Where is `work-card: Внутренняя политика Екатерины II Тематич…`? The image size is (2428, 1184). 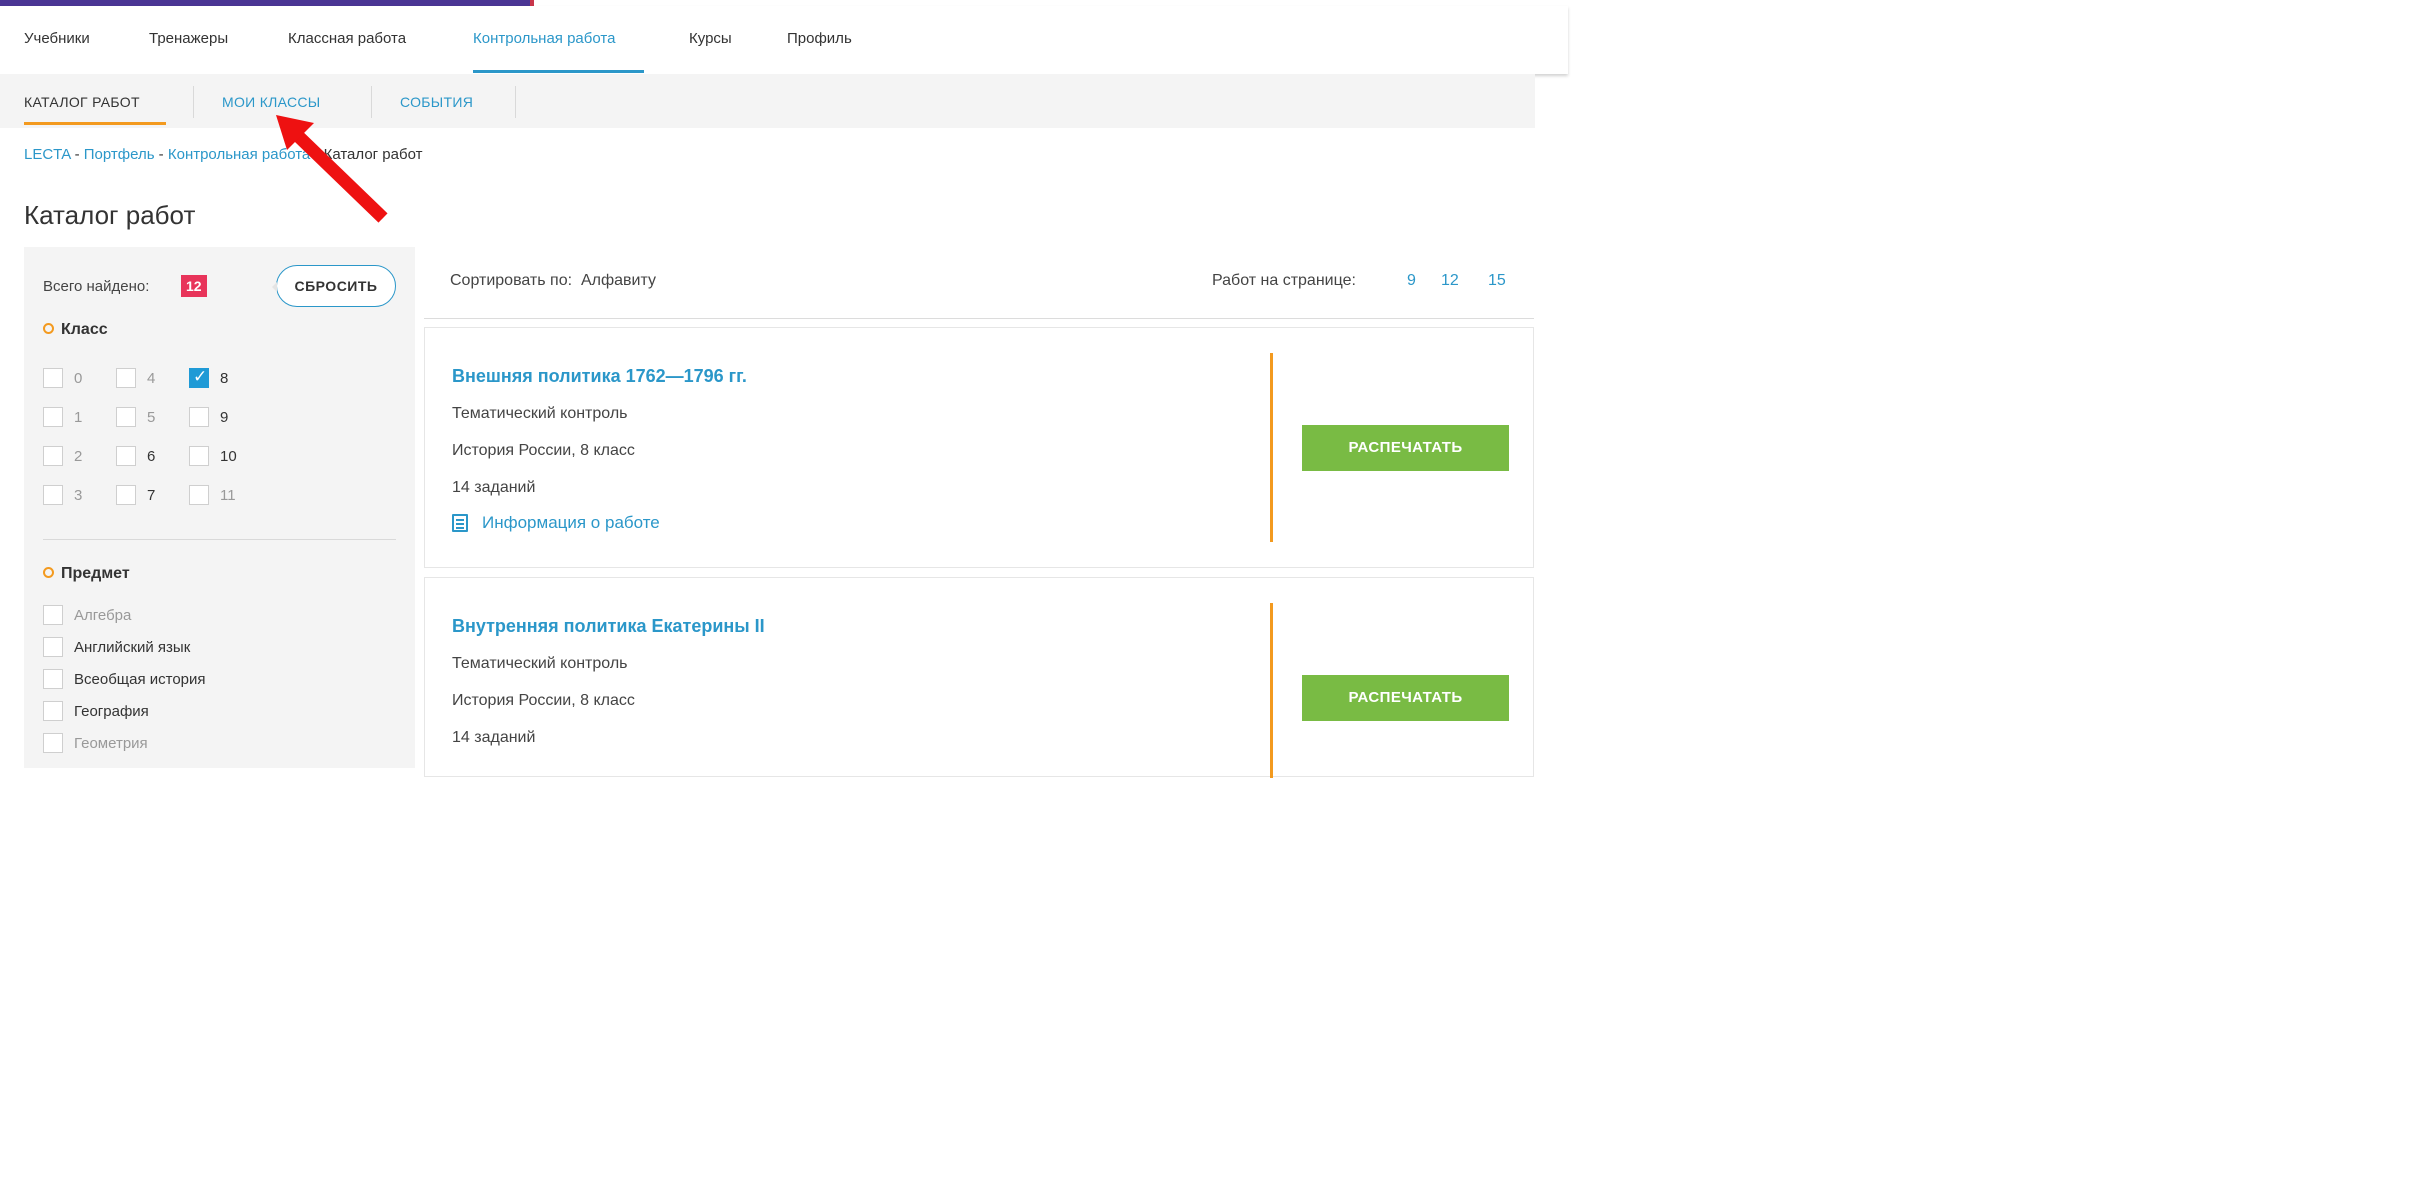 work-card: Внутренняя политика Екатерины II Тематич… is located at coordinates (979, 677).